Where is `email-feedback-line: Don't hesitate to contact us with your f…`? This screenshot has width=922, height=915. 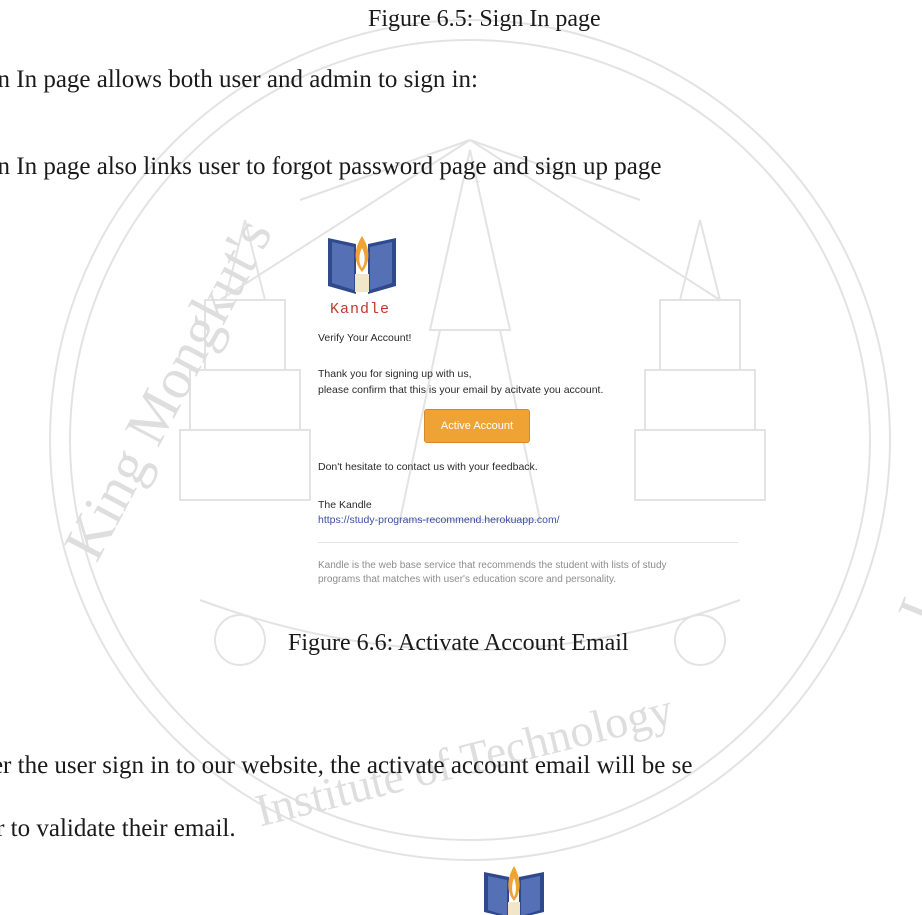
email-feedback-line: Don't hesitate to contact us with your f… is located at coordinates (428, 467).